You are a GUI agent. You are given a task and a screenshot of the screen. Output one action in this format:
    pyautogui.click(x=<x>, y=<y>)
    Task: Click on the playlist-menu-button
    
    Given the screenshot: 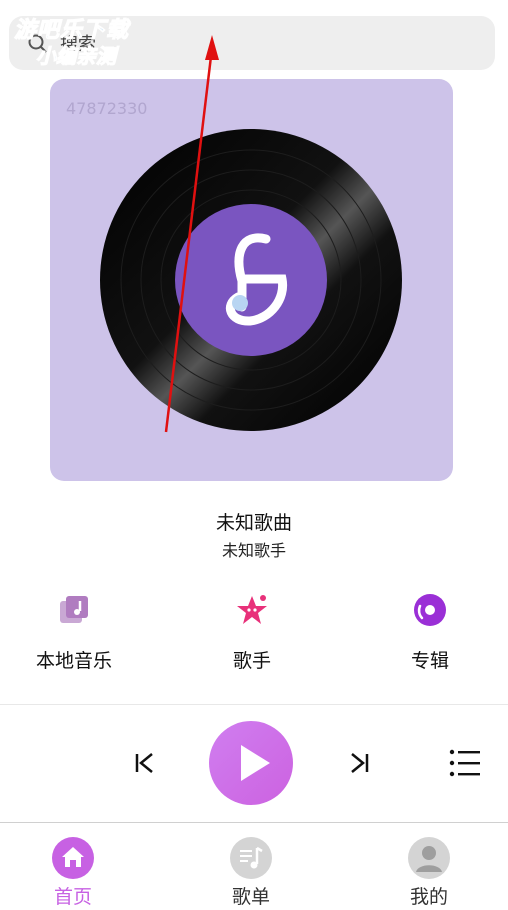 What is the action you would take?
    pyautogui.click(x=465, y=763)
    